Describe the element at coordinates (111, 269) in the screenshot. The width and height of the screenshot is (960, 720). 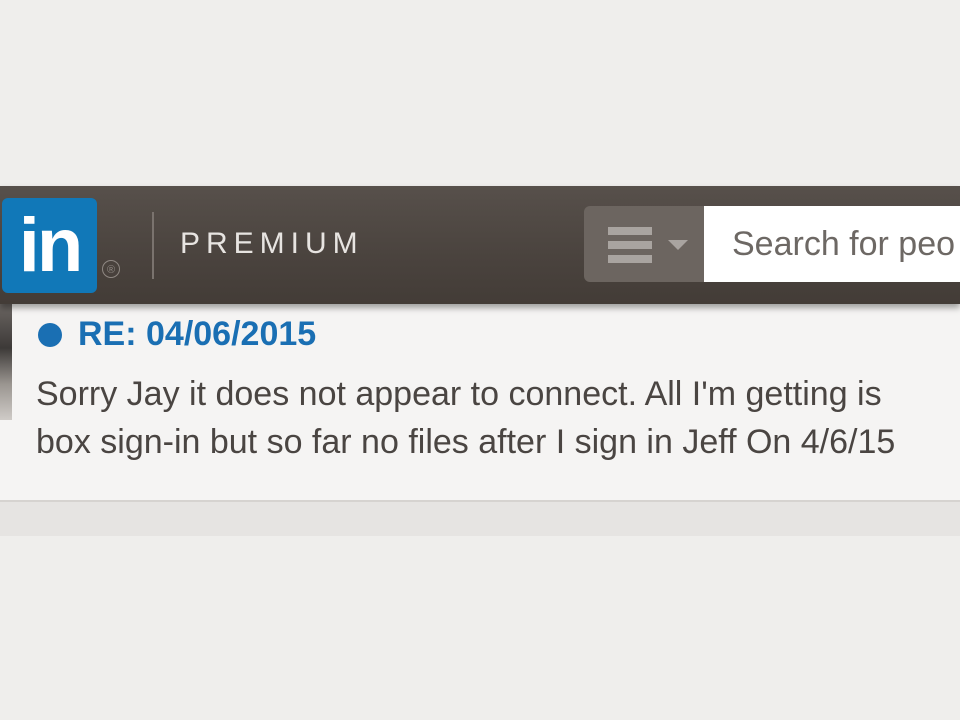
I see `registered-mark-icon: ®` at that location.